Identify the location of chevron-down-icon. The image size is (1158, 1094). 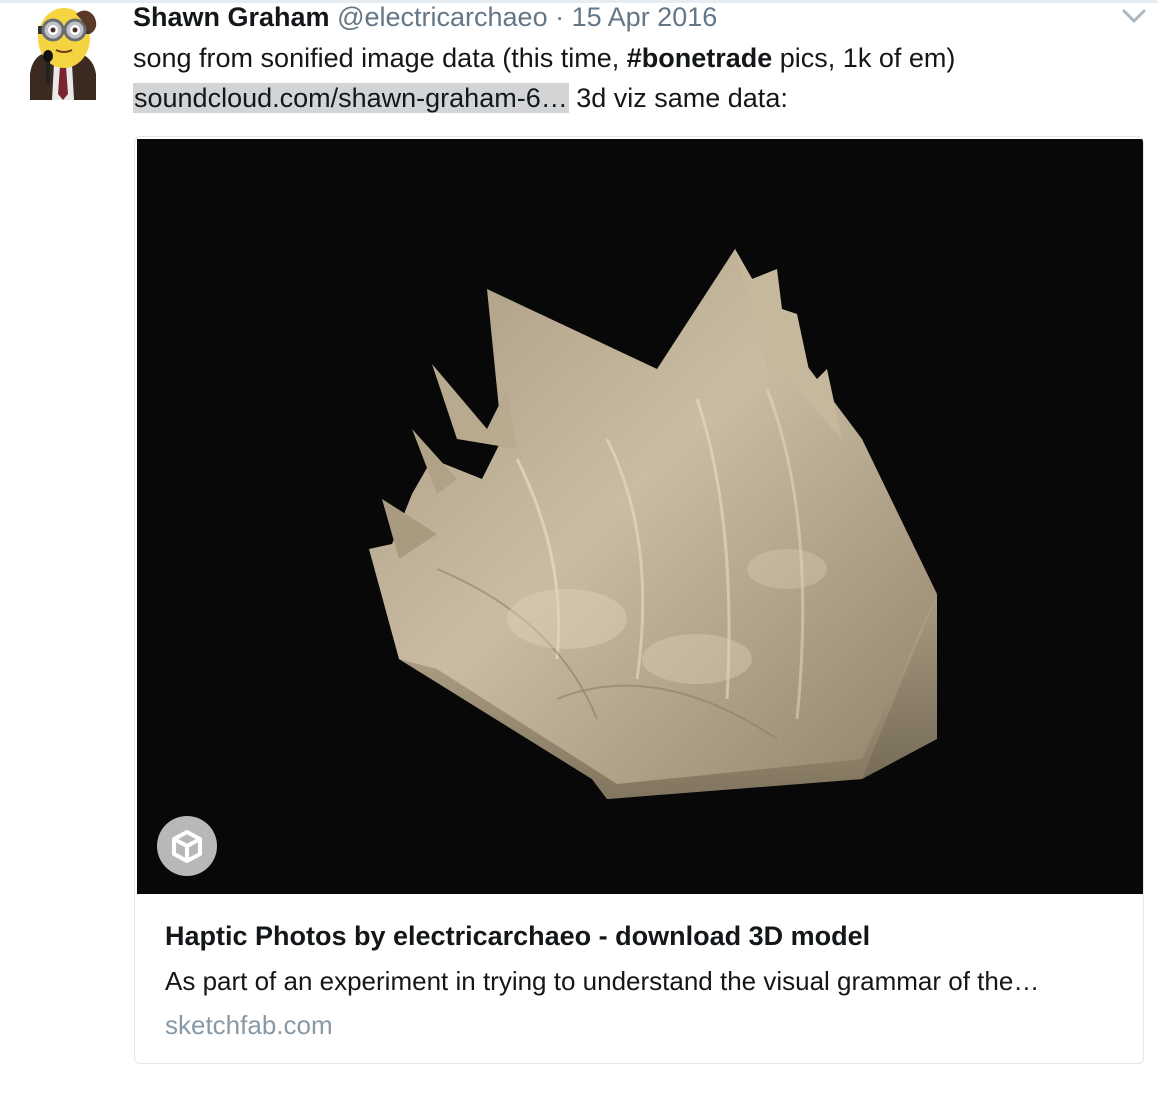
(1134, 16).